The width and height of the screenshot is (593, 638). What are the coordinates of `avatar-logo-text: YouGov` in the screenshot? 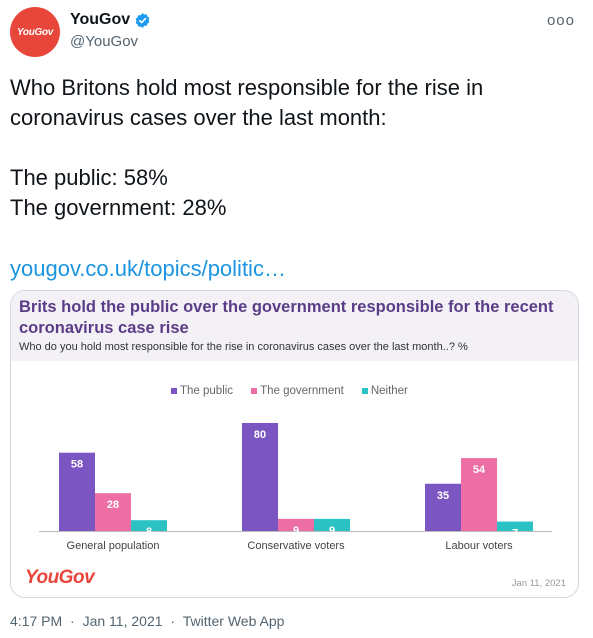 It's located at (35, 32).